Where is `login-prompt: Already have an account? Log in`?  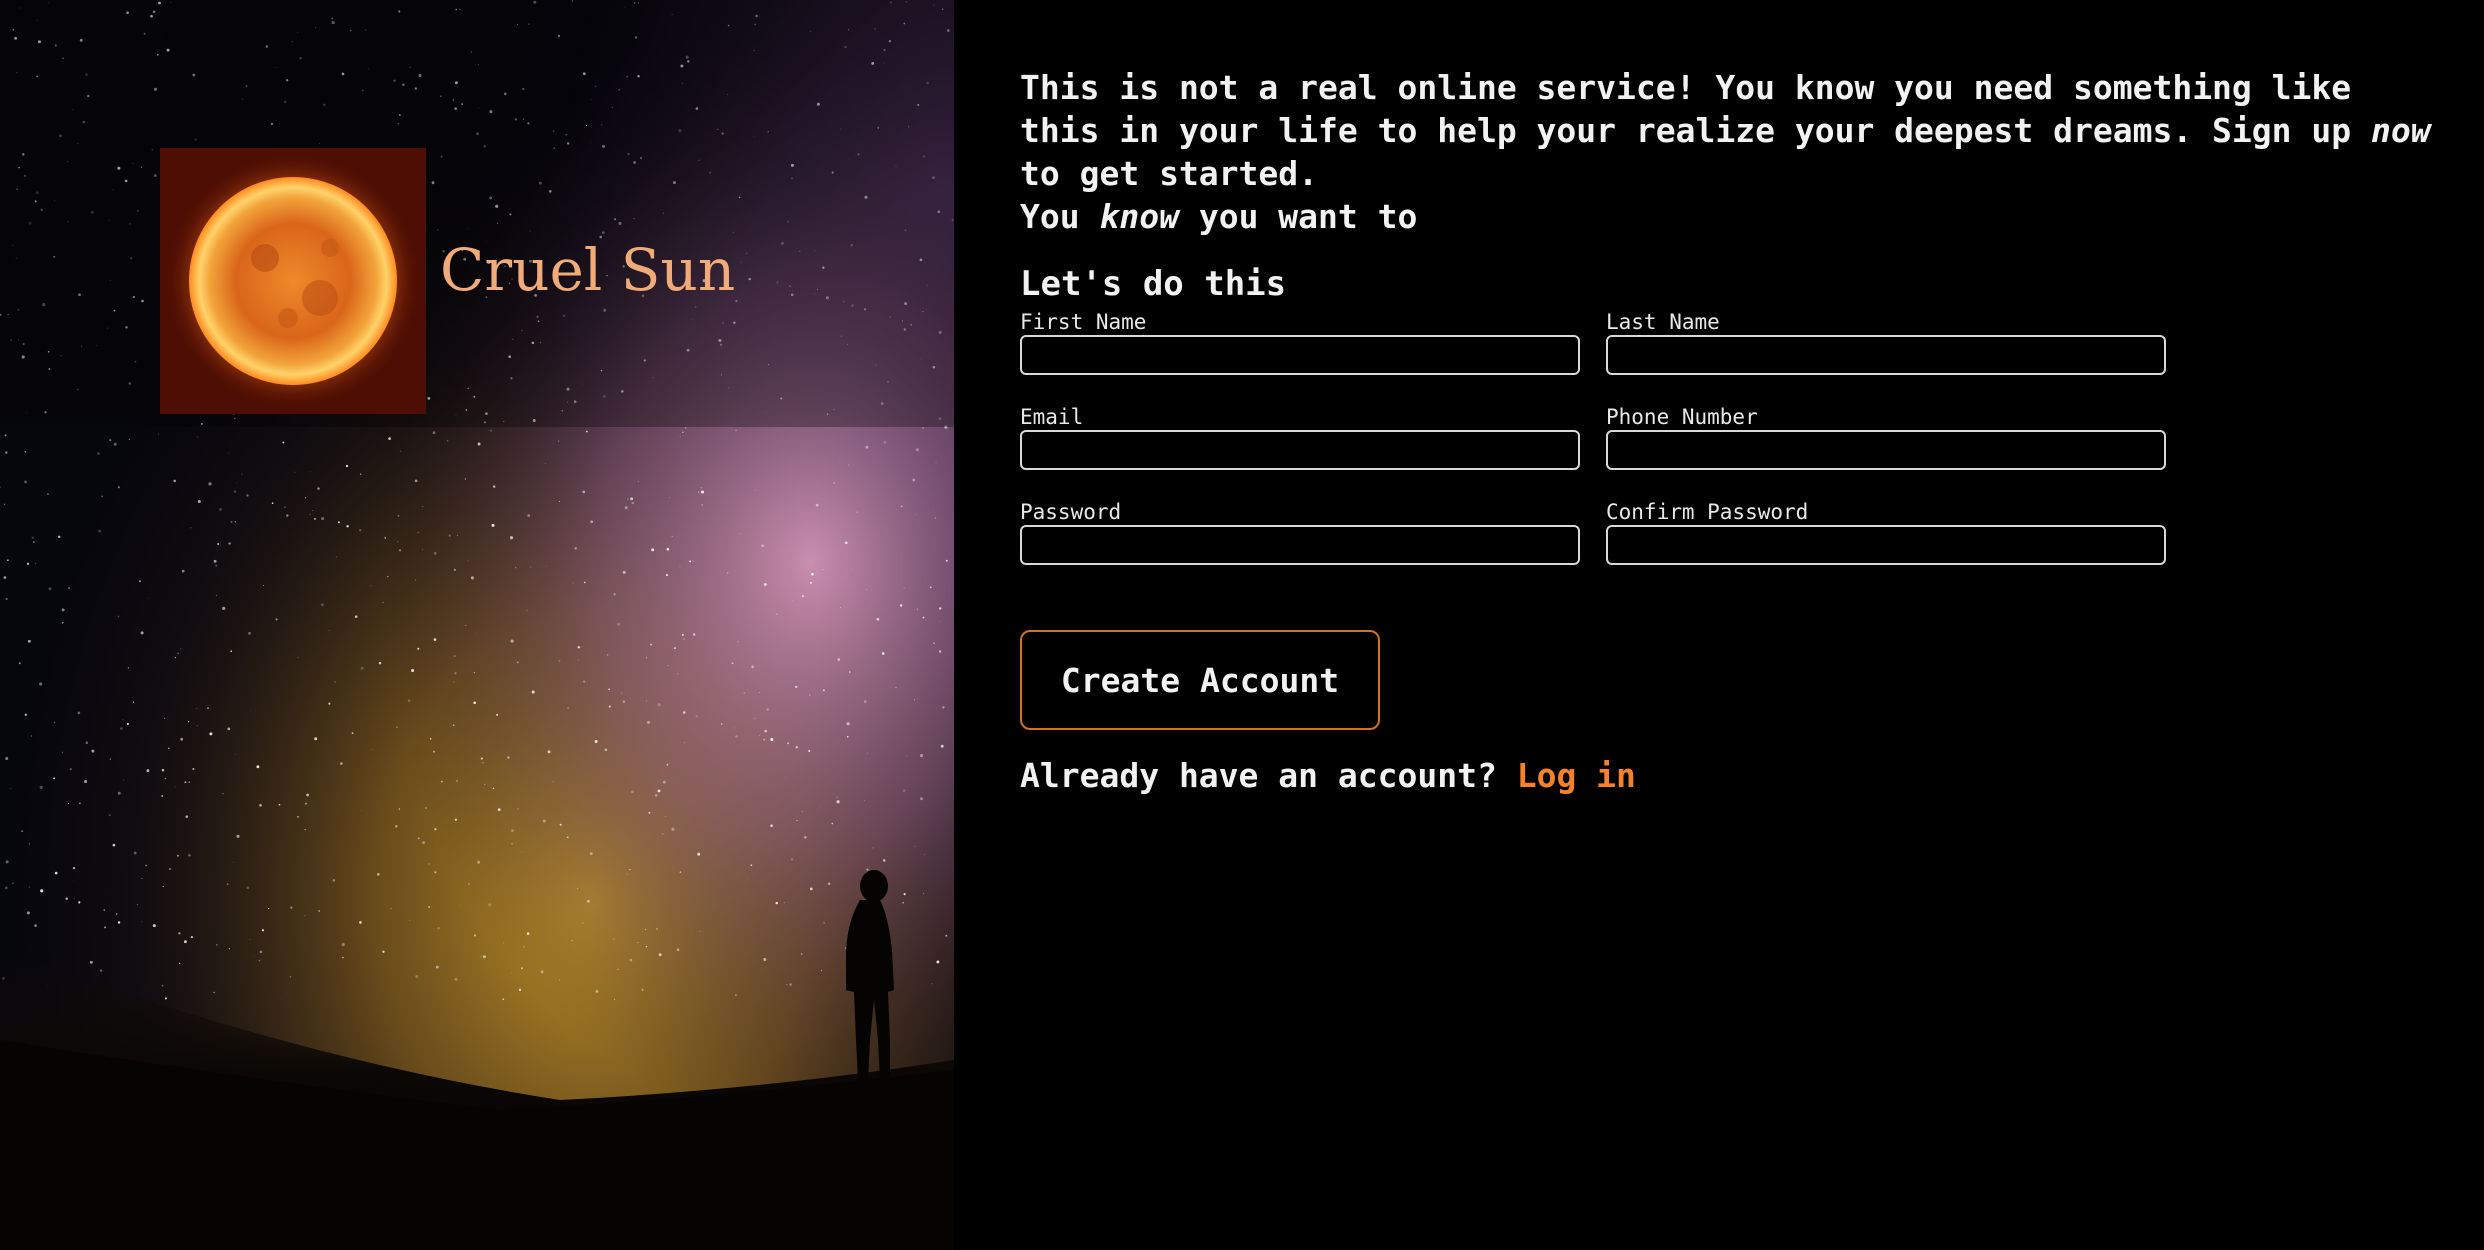 login-prompt: Already have an account? Log in is located at coordinates (1328, 775).